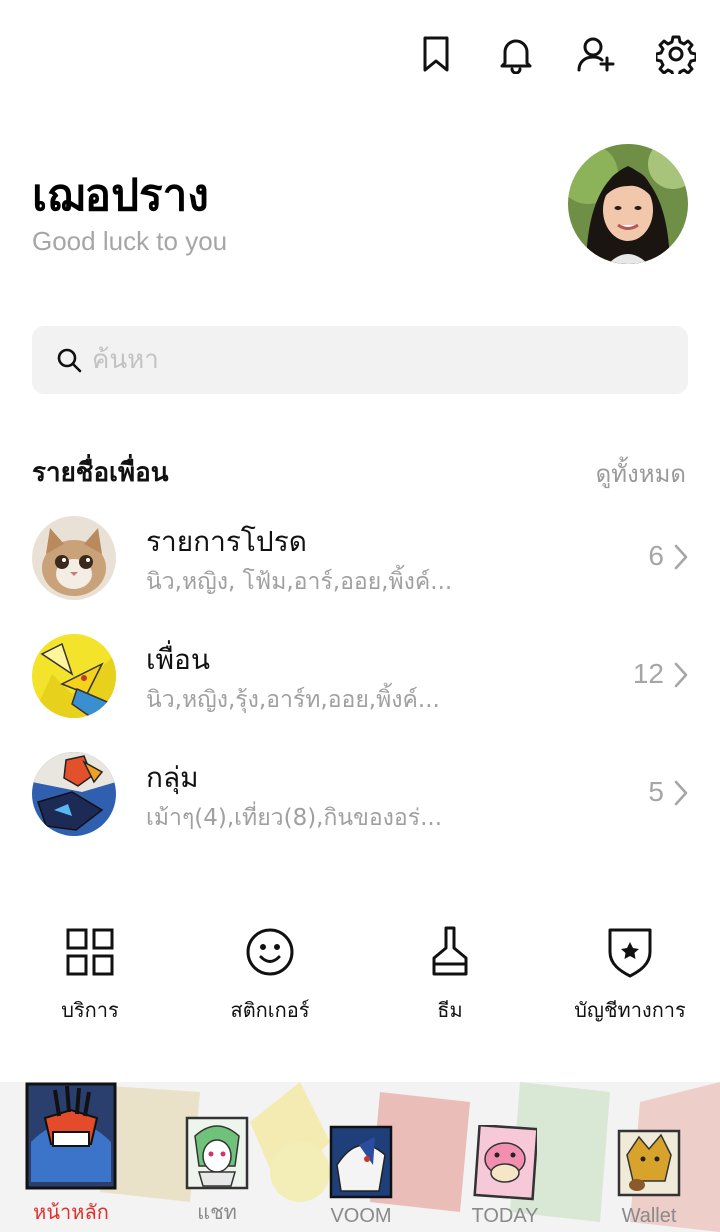 The width and height of the screenshot is (720, 1232). Describe the element at coordinates (129, 241) in the screenshot. I see `profile-status-message: Good luck to you` at that location.